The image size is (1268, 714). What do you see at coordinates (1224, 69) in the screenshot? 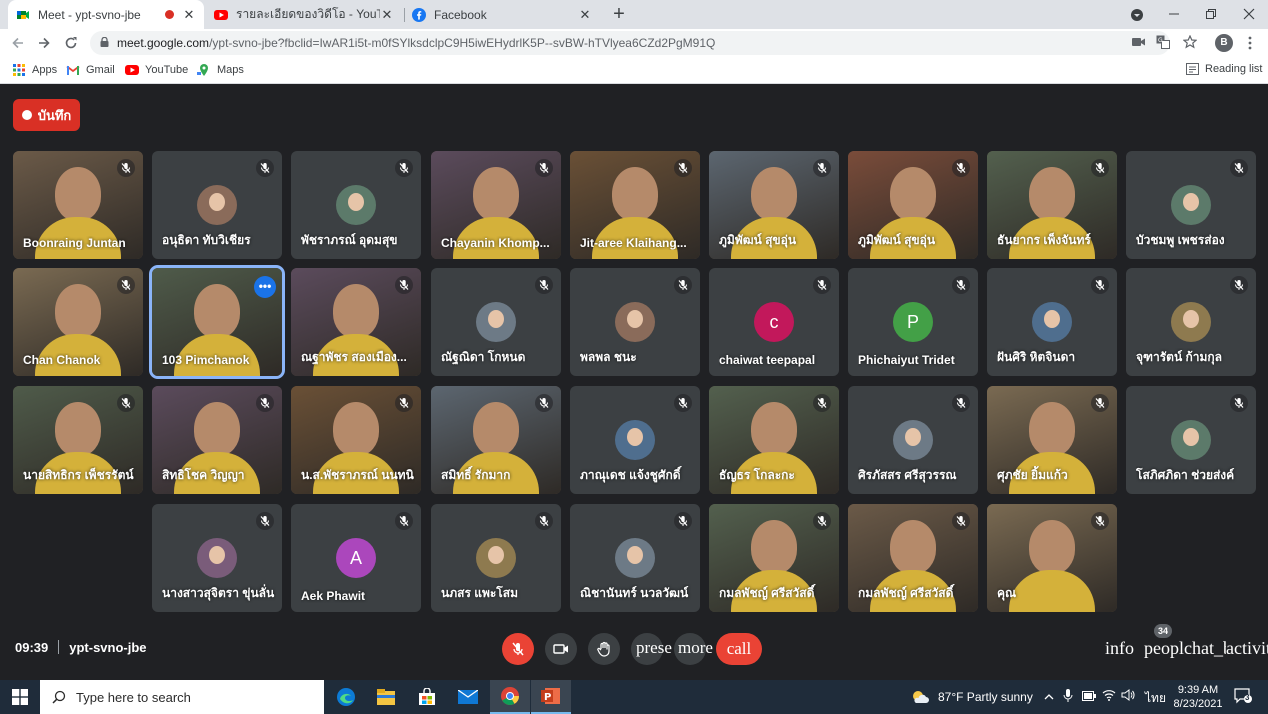
I see `reading-list-button: Reading list` at bounding box center [1224, 69].